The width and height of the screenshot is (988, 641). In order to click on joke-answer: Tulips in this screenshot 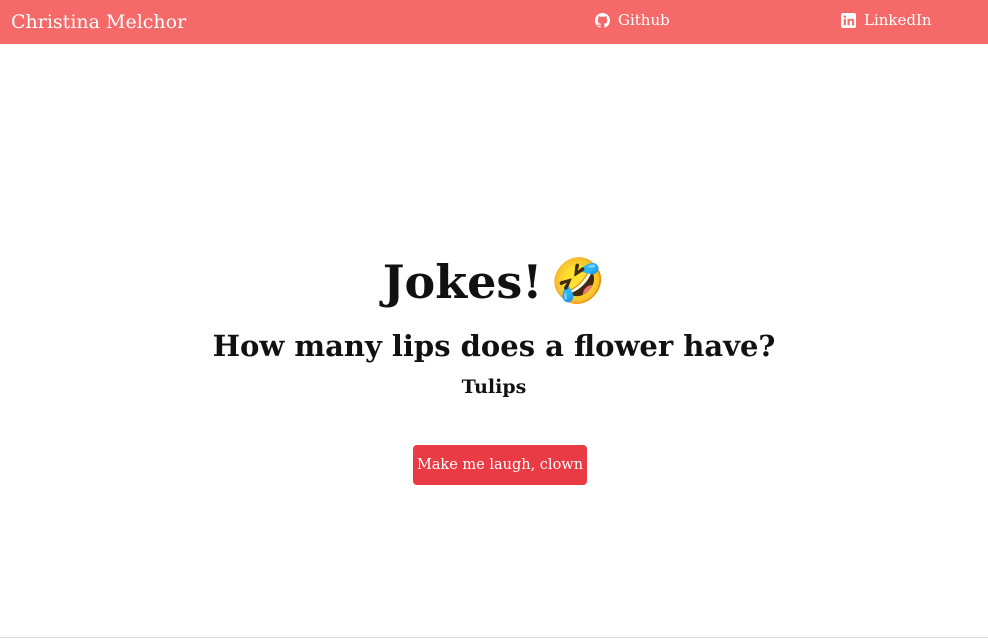, I will do `click(494, 387)`.